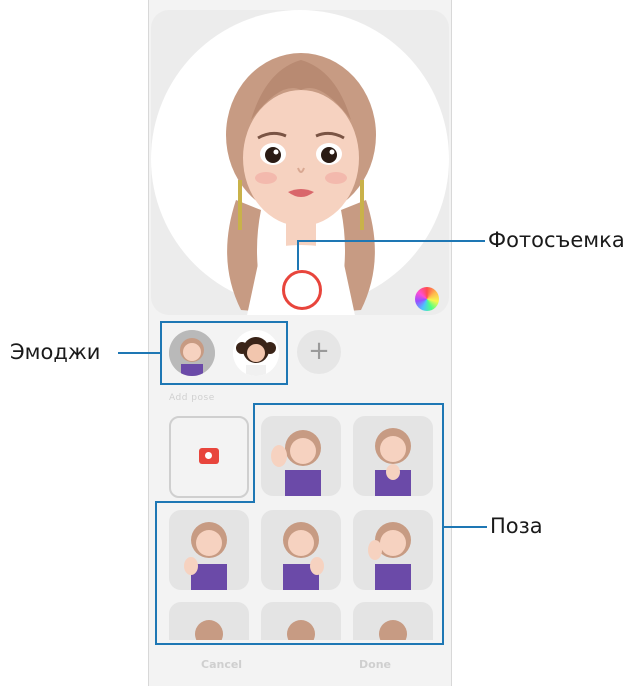  What do you see at coordinates (427, 299) in the screenshot?
I see `color-palette-icon` at bounding box center [427, 299].